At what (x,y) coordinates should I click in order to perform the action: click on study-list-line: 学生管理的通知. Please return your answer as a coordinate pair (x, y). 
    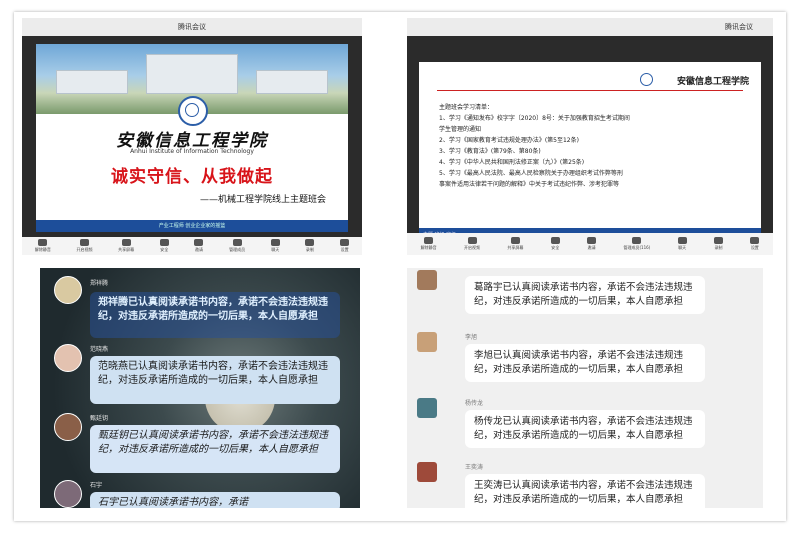
    Looking at the image, I should click on (460, 129).